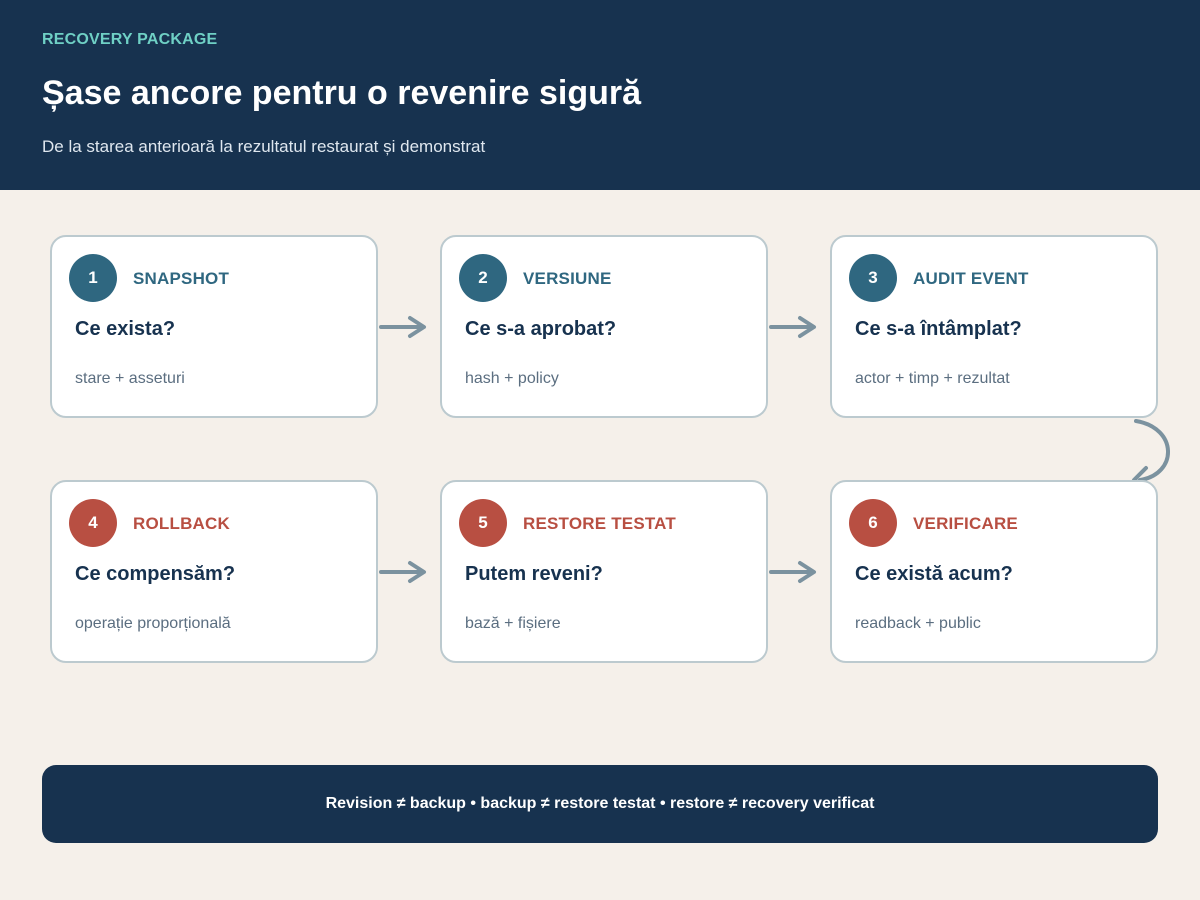 This screenshot has height=900, width=1200. What do you see at coordinates (130, 378) in the screenshot?
I see `step-detail: stare + asseturi` at bounding box center [130, 378].